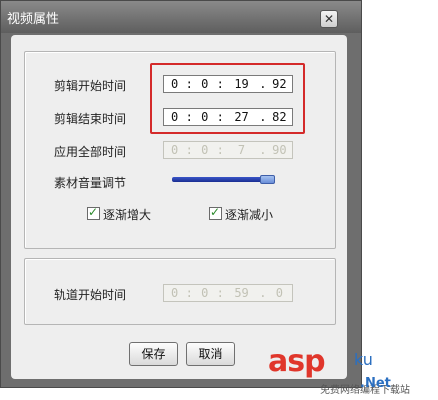 The width and height of the screenshot is (438, 400). I want to click on fade-in-checkbox: ✓, so click(93, 212).